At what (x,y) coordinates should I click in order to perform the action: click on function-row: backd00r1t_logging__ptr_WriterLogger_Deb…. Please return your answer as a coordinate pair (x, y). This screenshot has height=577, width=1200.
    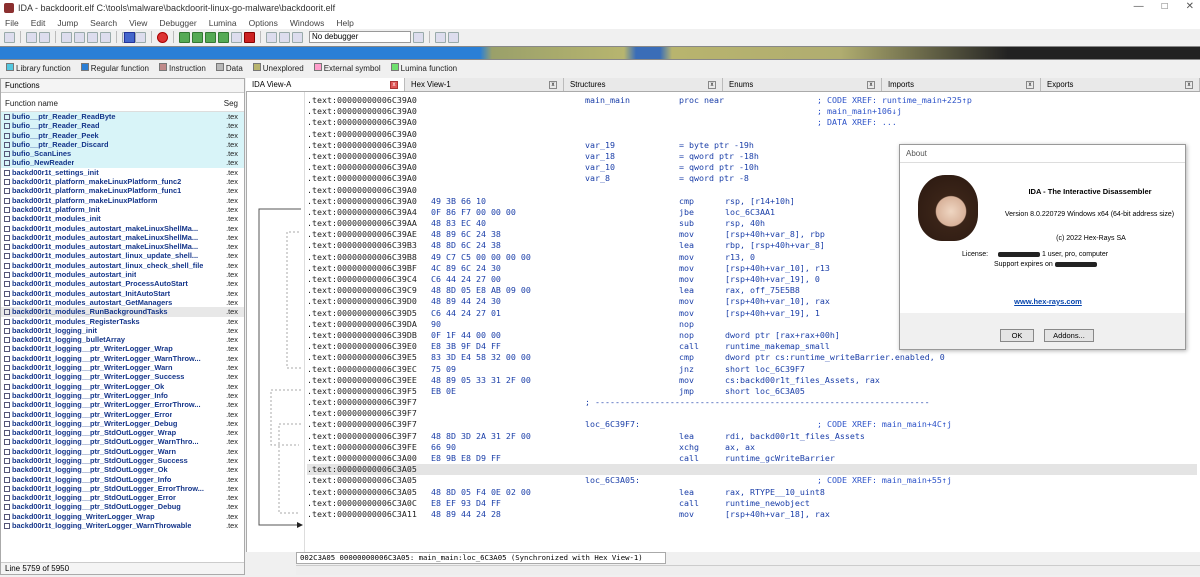
    Looking at the image, I should click on (122, 423).